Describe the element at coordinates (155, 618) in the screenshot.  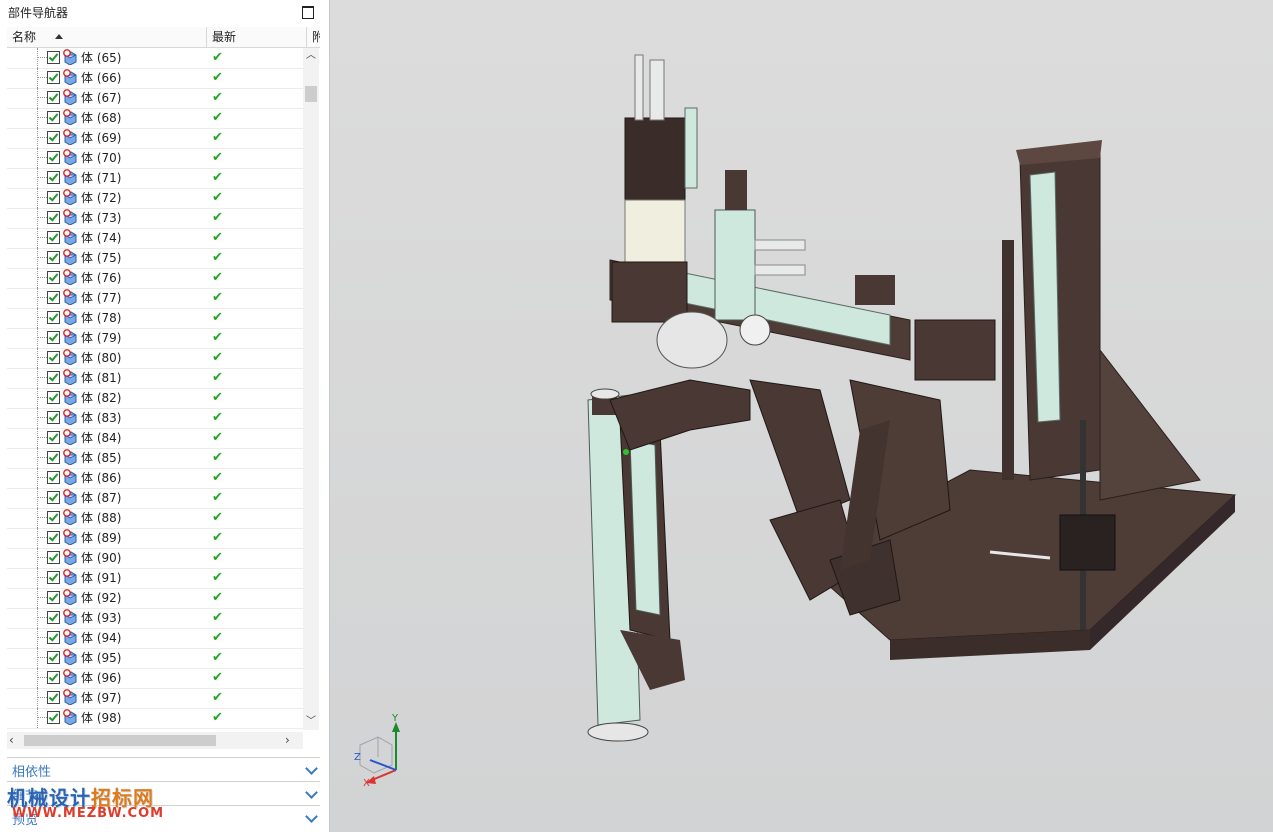
I see `tree-row: 体 (93) ✔` at that location.